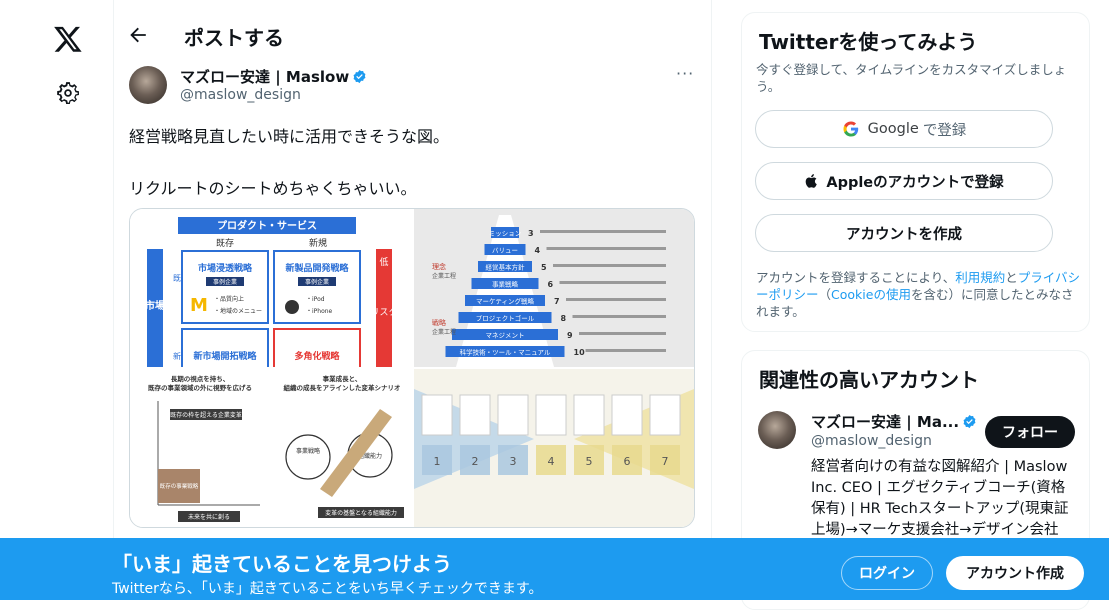 The width and height of the screenshot is (1109, 611). I want to click on phase-step-number: 7, so click(665, 461).